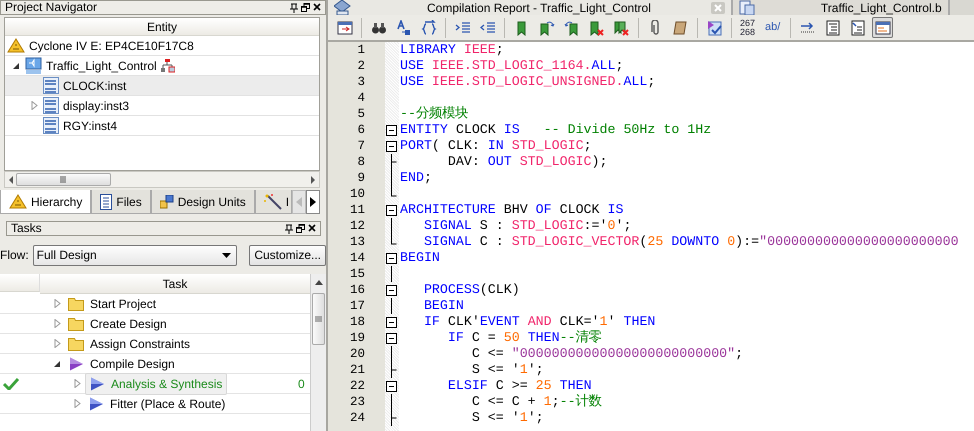 This screenshot has height=431, width=974. I want to click on line-number: 3, so click(361, 82).